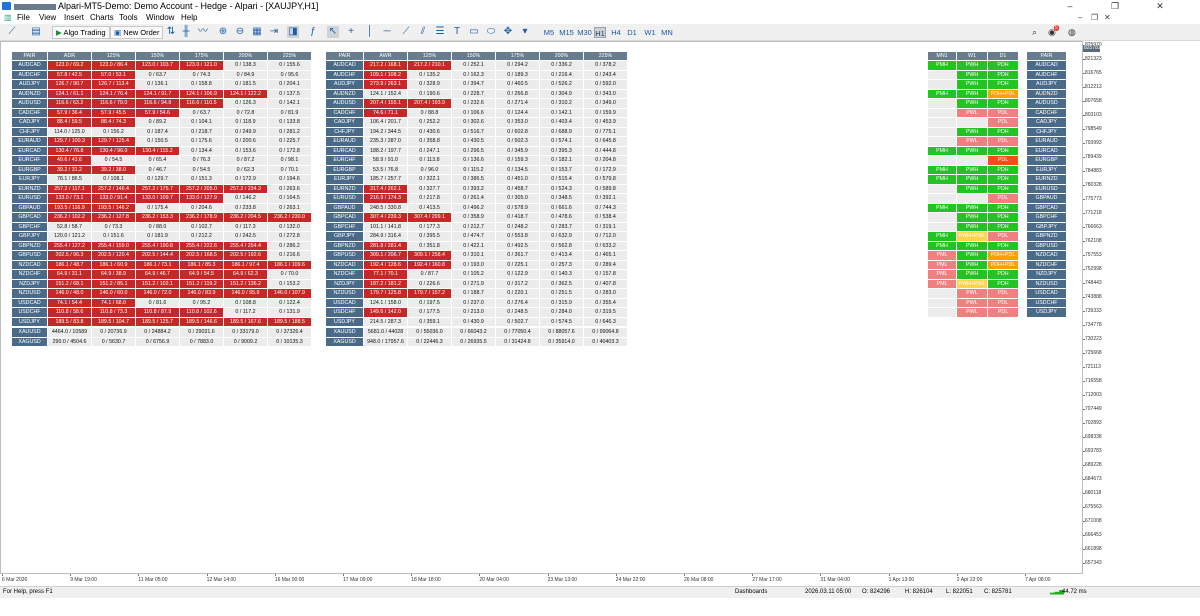 The height and width of the screenshot is (616, 1200). I want to click on pair-list-item: USDCHF, so click(1046, 302).